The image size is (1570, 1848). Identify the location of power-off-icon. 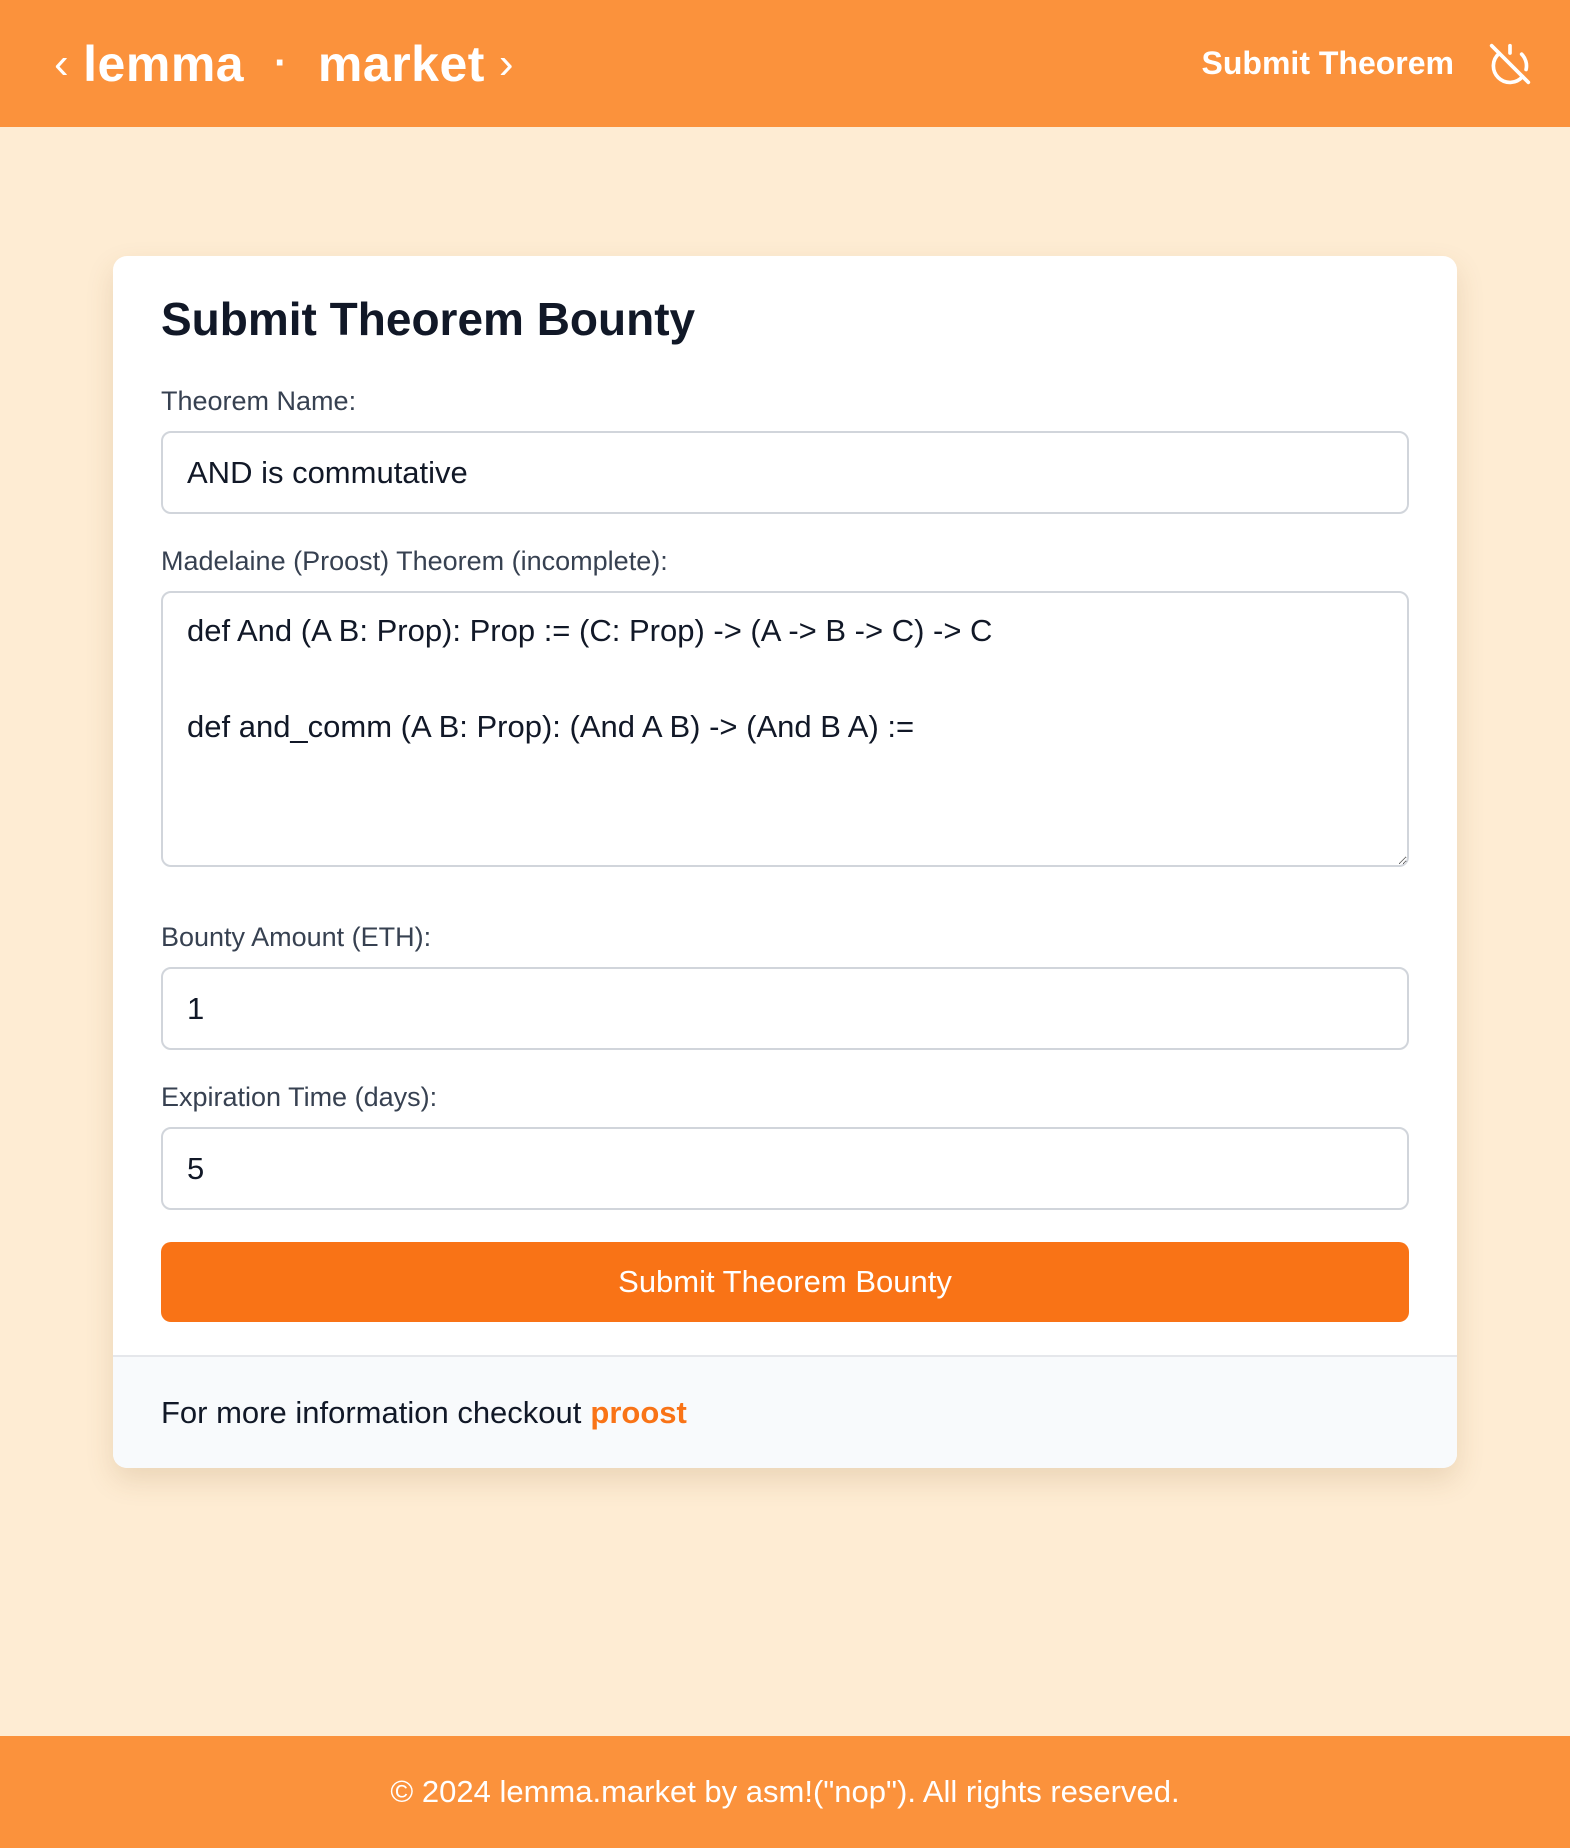
(1510, 64).